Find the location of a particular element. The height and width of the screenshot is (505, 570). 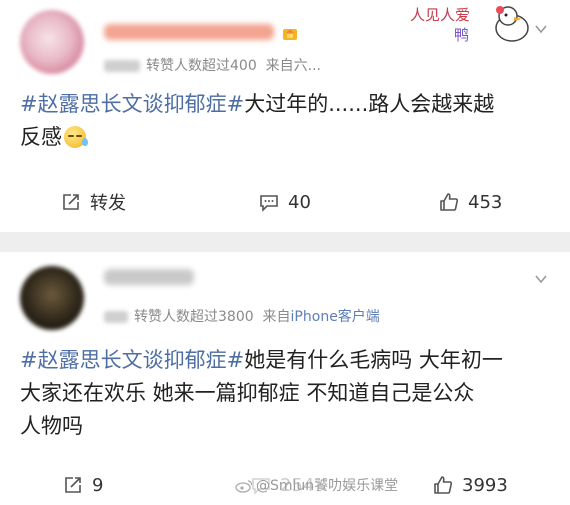

repost-count-text: 转赞人数超过400 is located at coordinates (201, 66).